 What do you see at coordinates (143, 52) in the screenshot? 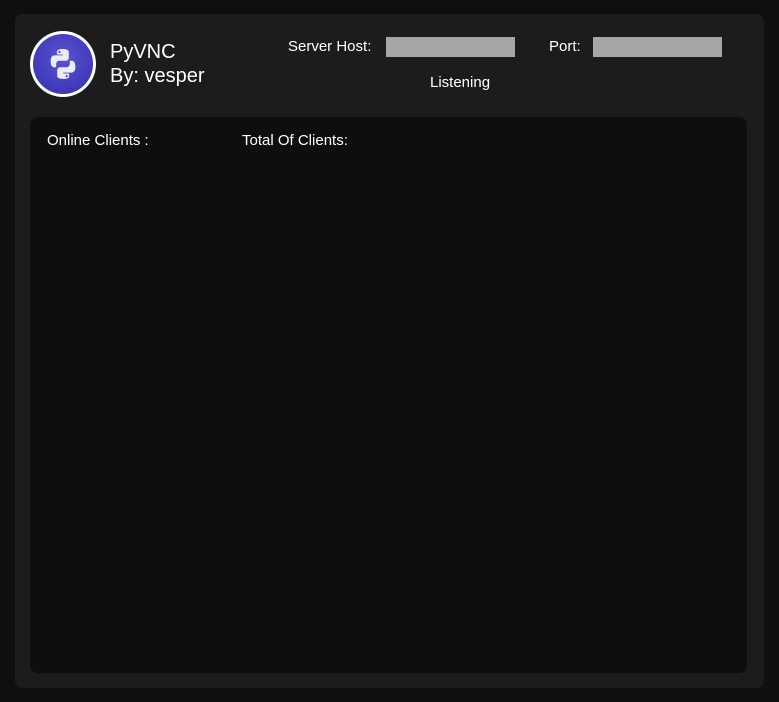
I see `app-title: PyVNC` at bounding box center [143, 52].